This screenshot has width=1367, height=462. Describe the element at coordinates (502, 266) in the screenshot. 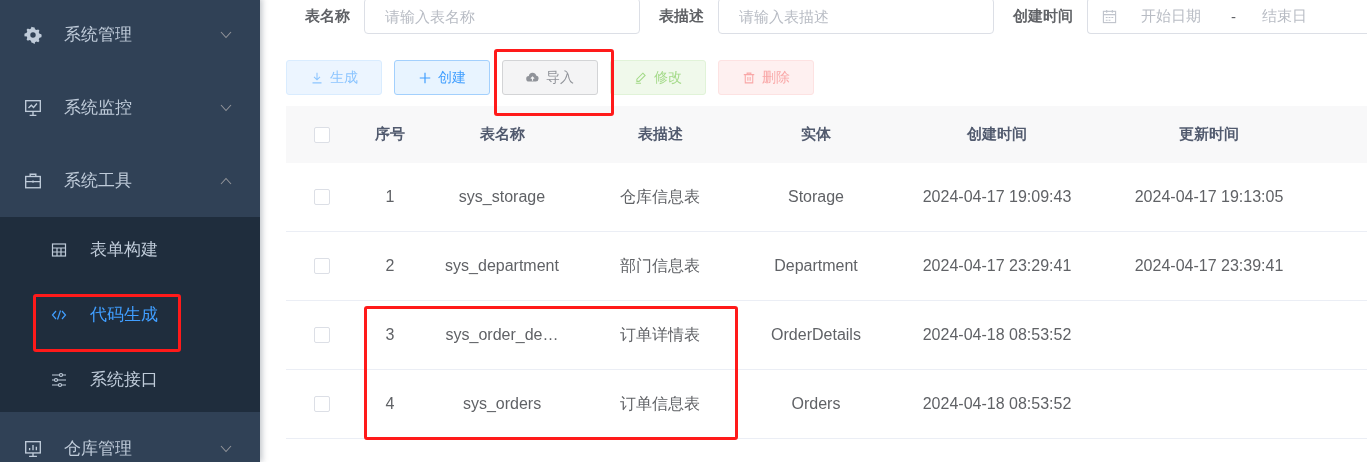

I see `table-cell-text: sys_department` at that location.